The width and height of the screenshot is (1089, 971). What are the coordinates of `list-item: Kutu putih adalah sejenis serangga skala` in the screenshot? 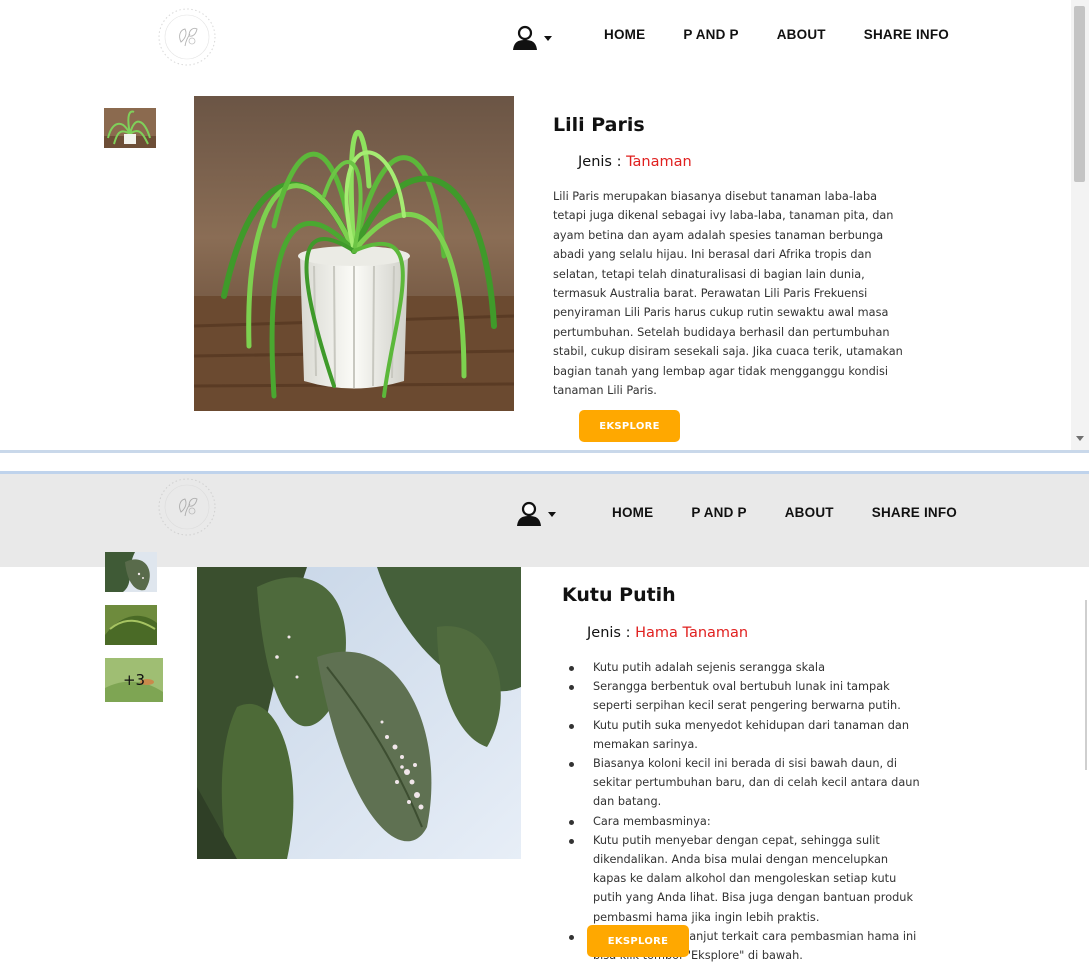 It's located at (743, 667).